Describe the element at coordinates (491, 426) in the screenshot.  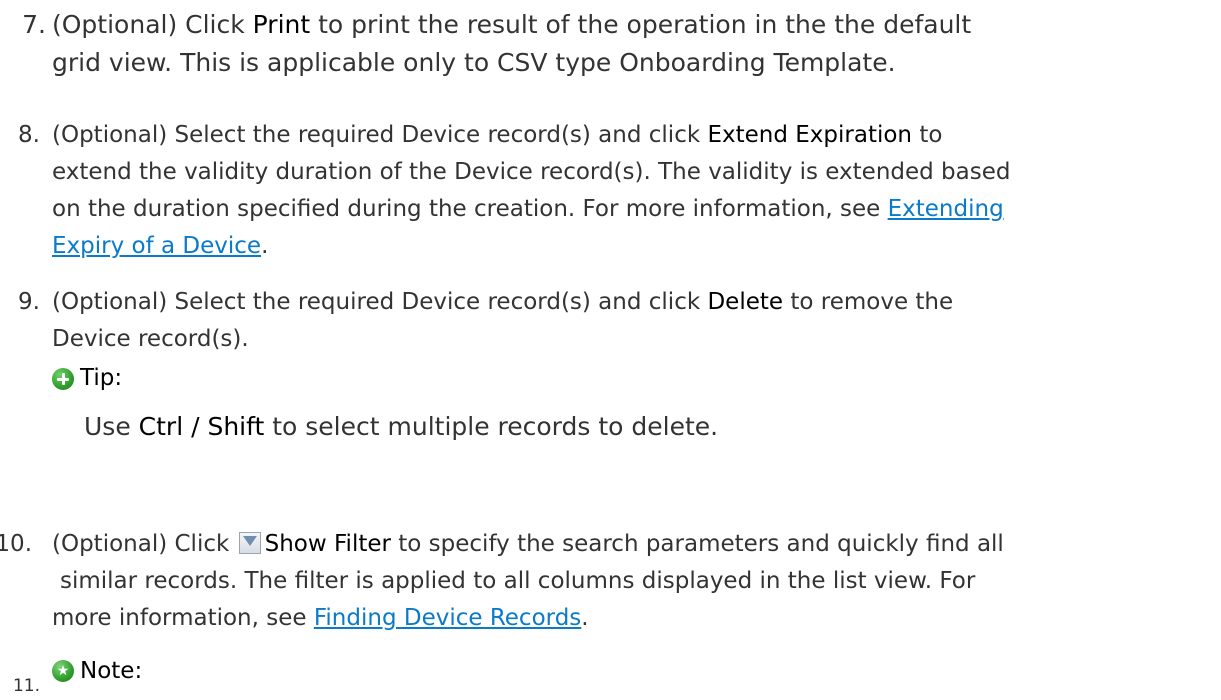
I see `text-segment: to select multiple records to delete.` at that location.